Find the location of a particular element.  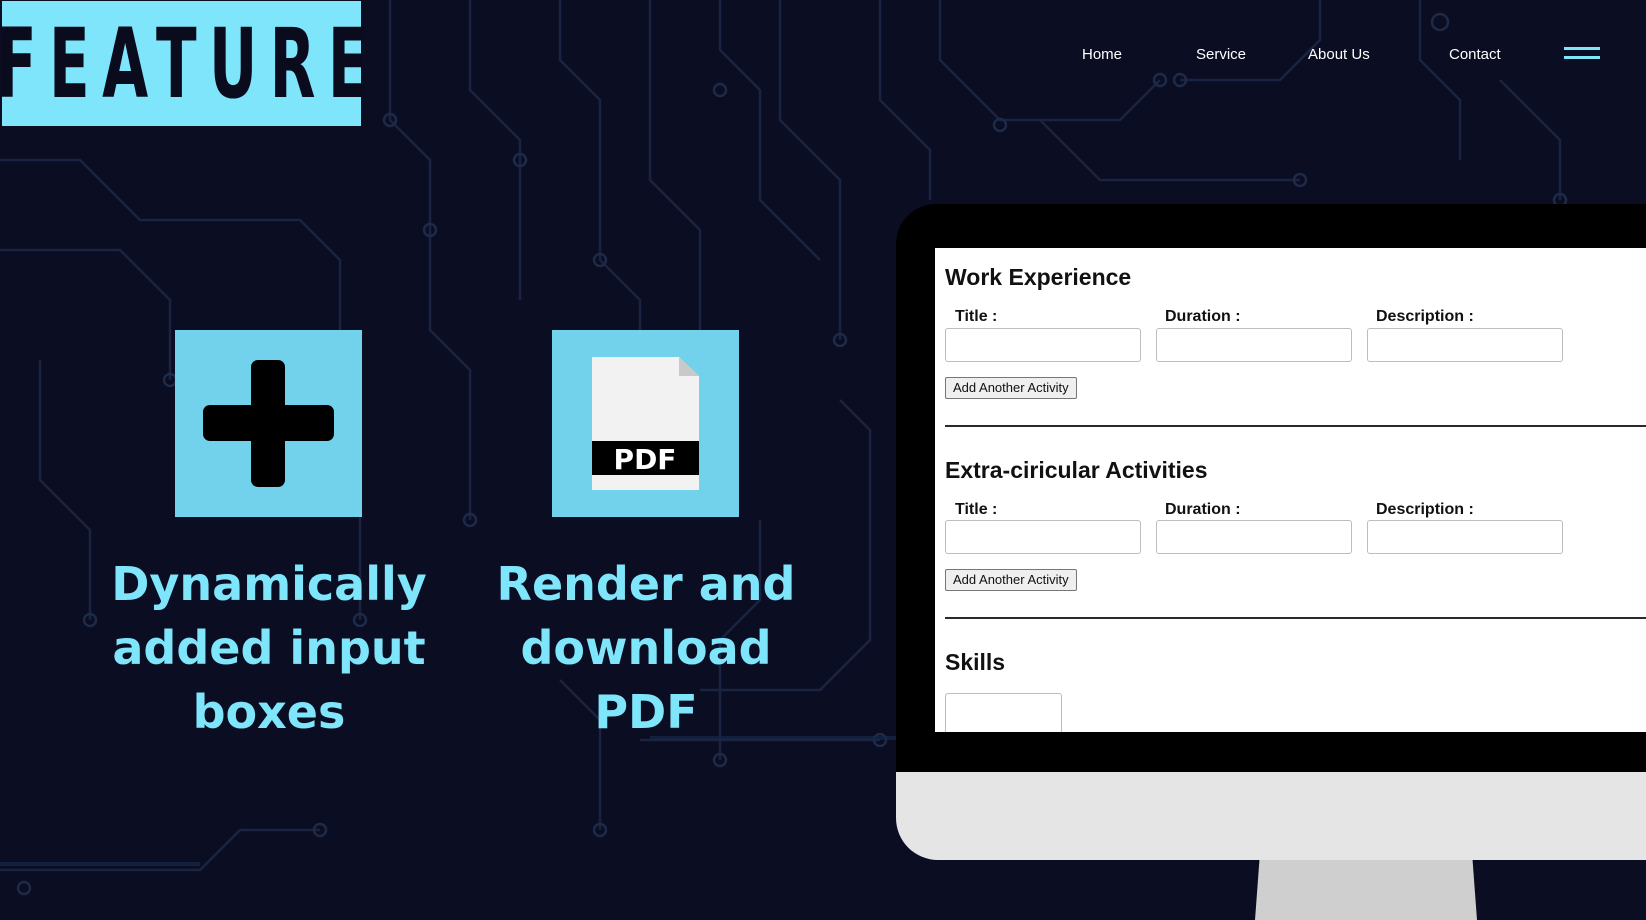

feature-title-line: boxes is located at coordinates (269, 712).